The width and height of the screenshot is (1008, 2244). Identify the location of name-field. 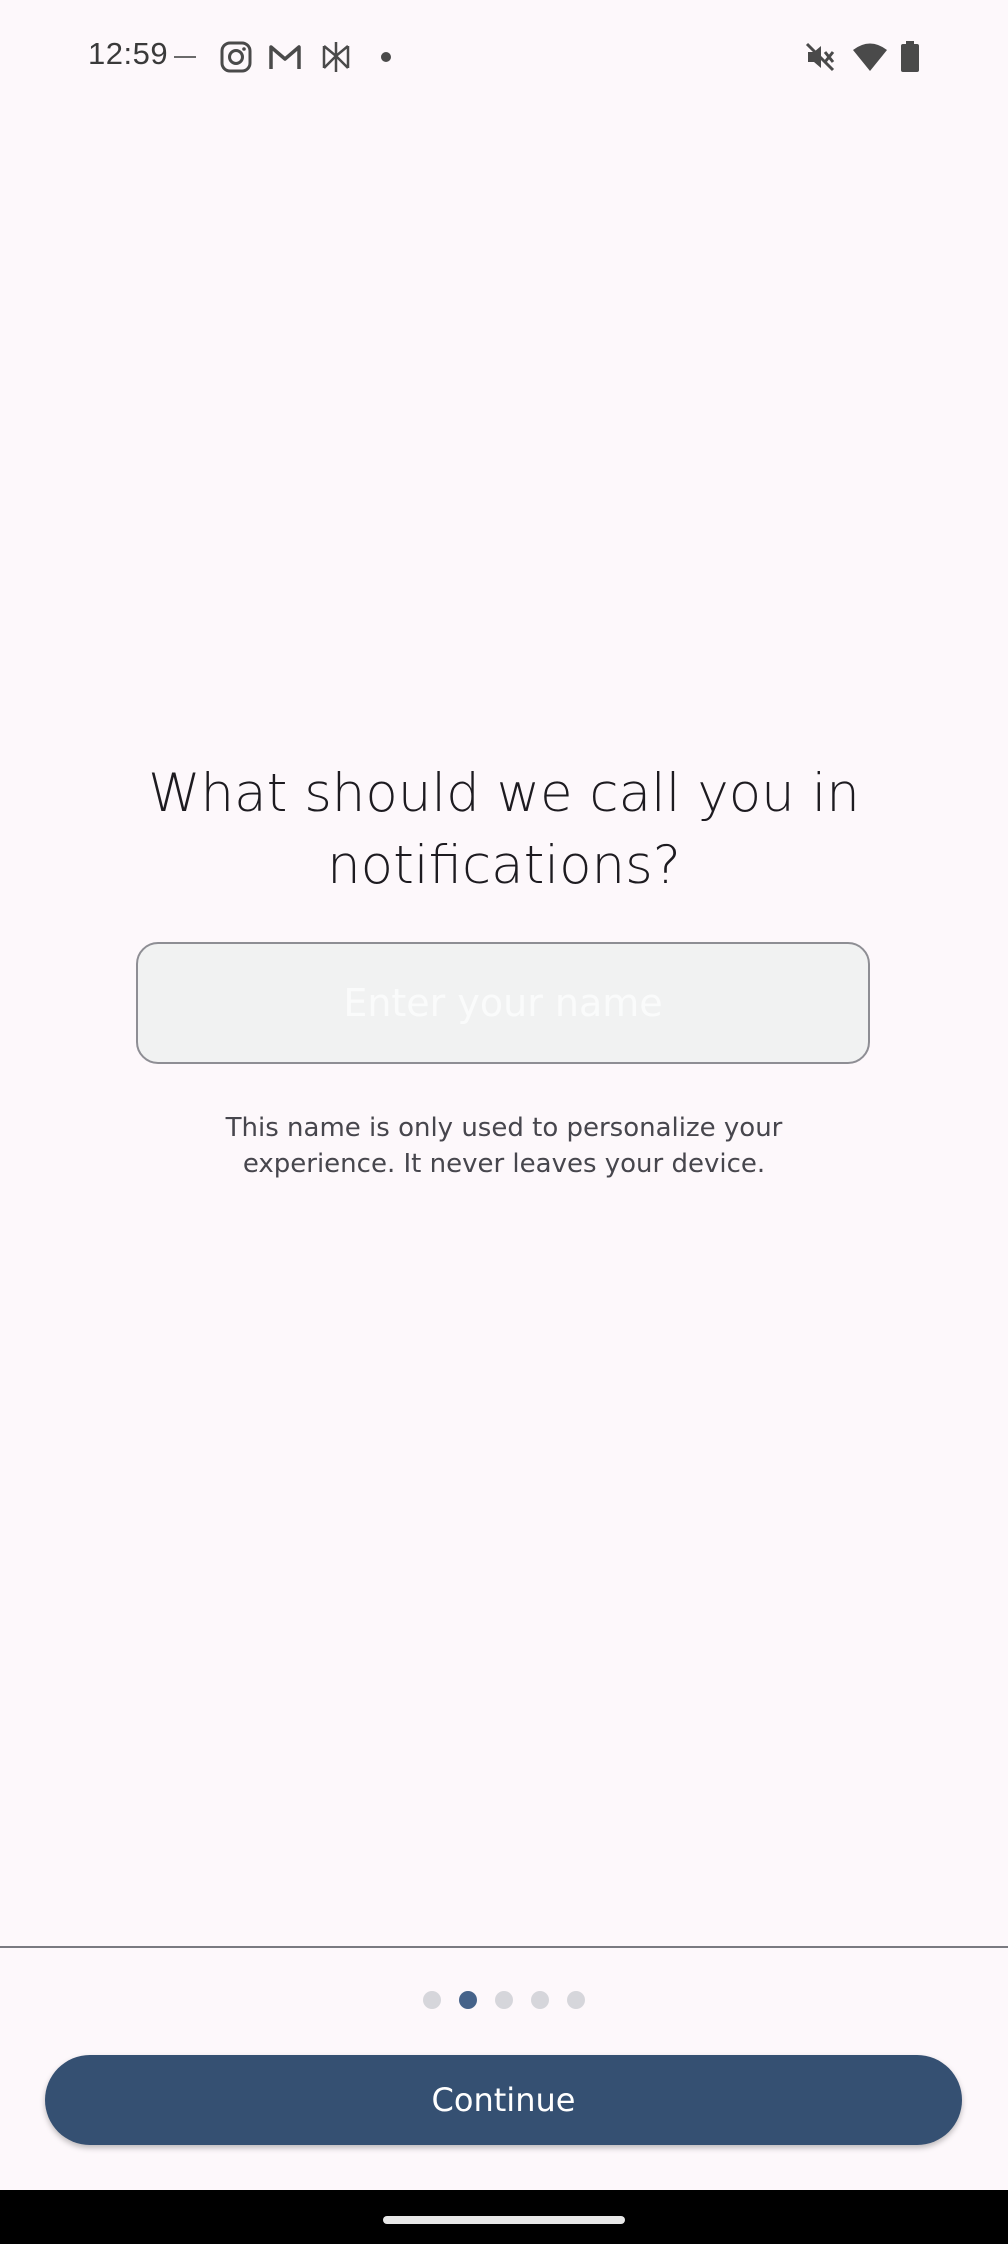
(503, 1003).